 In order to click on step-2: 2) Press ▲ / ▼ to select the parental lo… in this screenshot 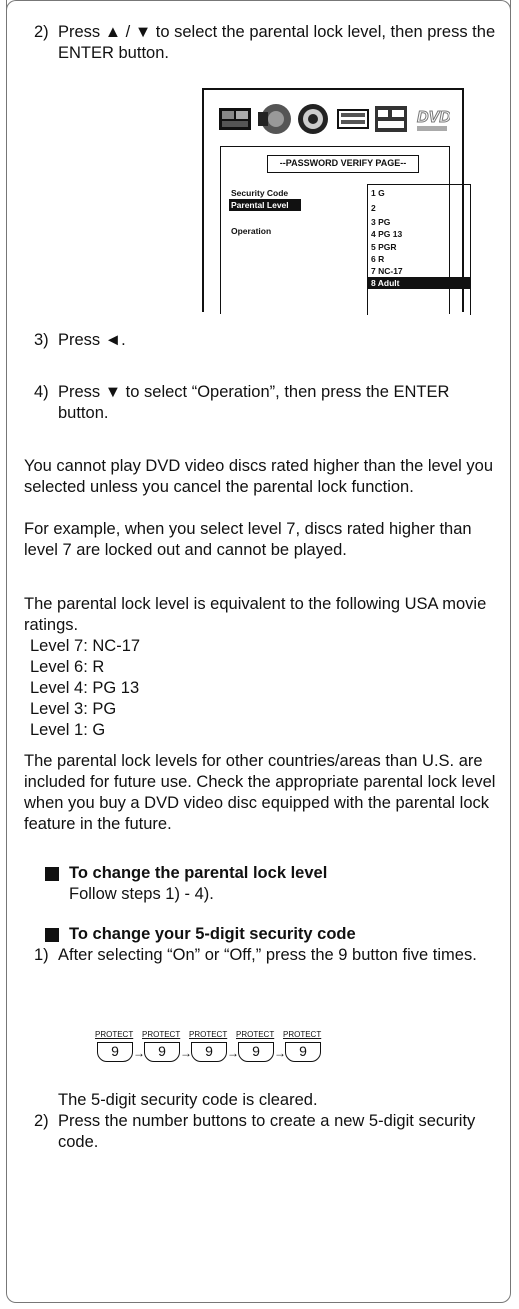, I will do `click(266, 43)`.